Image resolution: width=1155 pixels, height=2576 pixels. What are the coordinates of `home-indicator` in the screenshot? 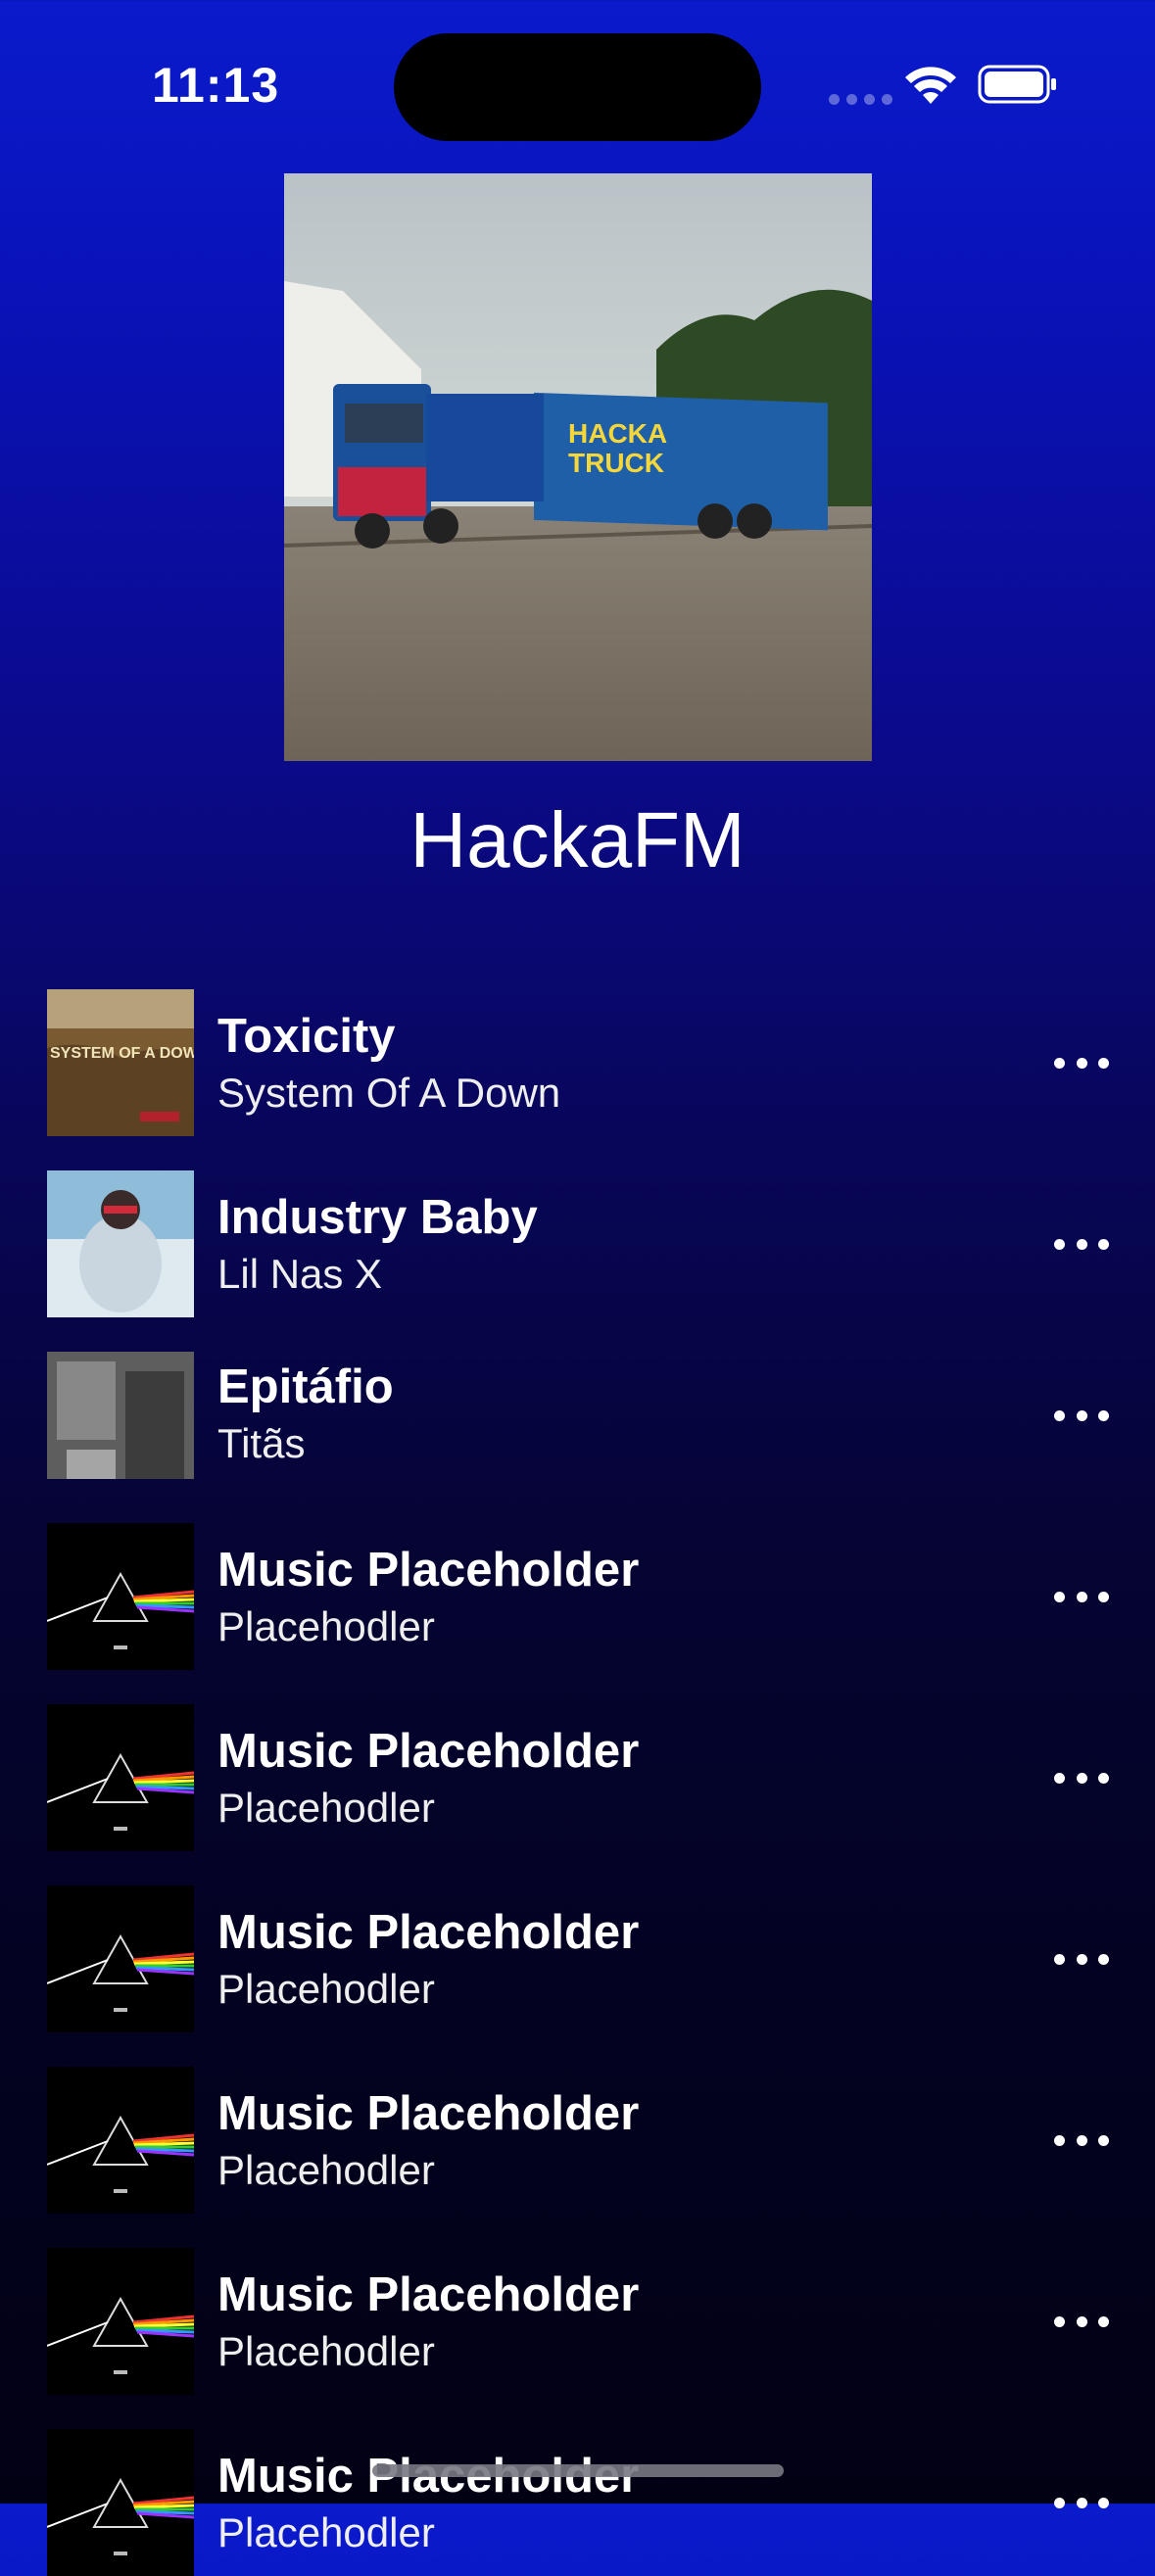 It's located at (578, 2470).